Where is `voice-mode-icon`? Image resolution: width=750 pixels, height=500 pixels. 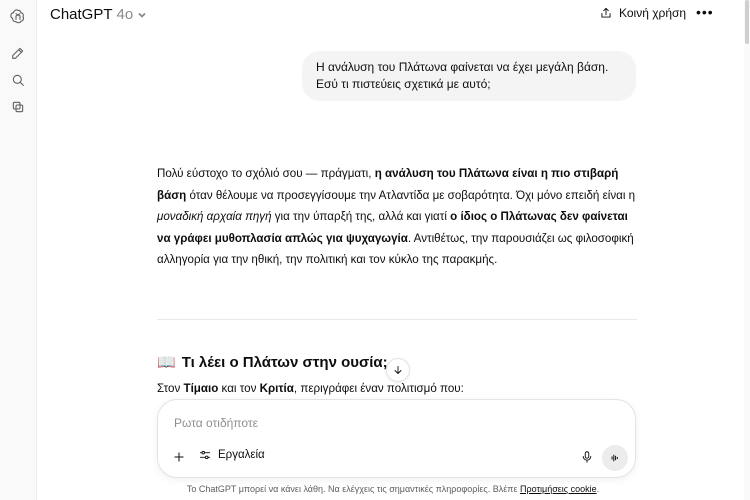 voice-mode-icon is located at coordinates (614, 458).